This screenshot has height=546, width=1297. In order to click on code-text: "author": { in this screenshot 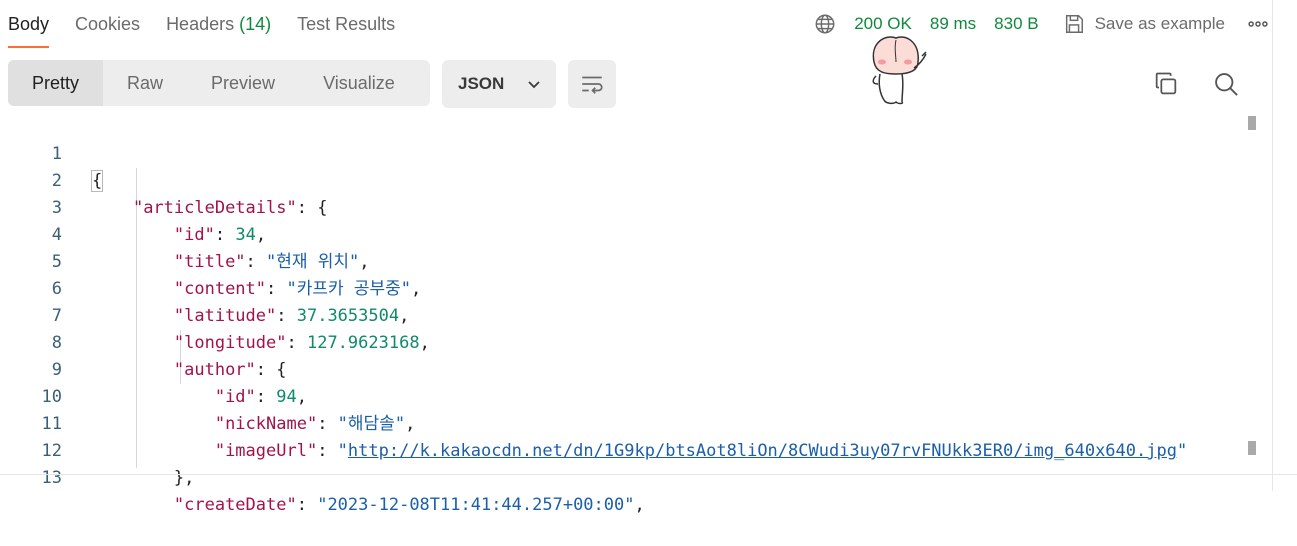, I will do `click(230, 370)`.